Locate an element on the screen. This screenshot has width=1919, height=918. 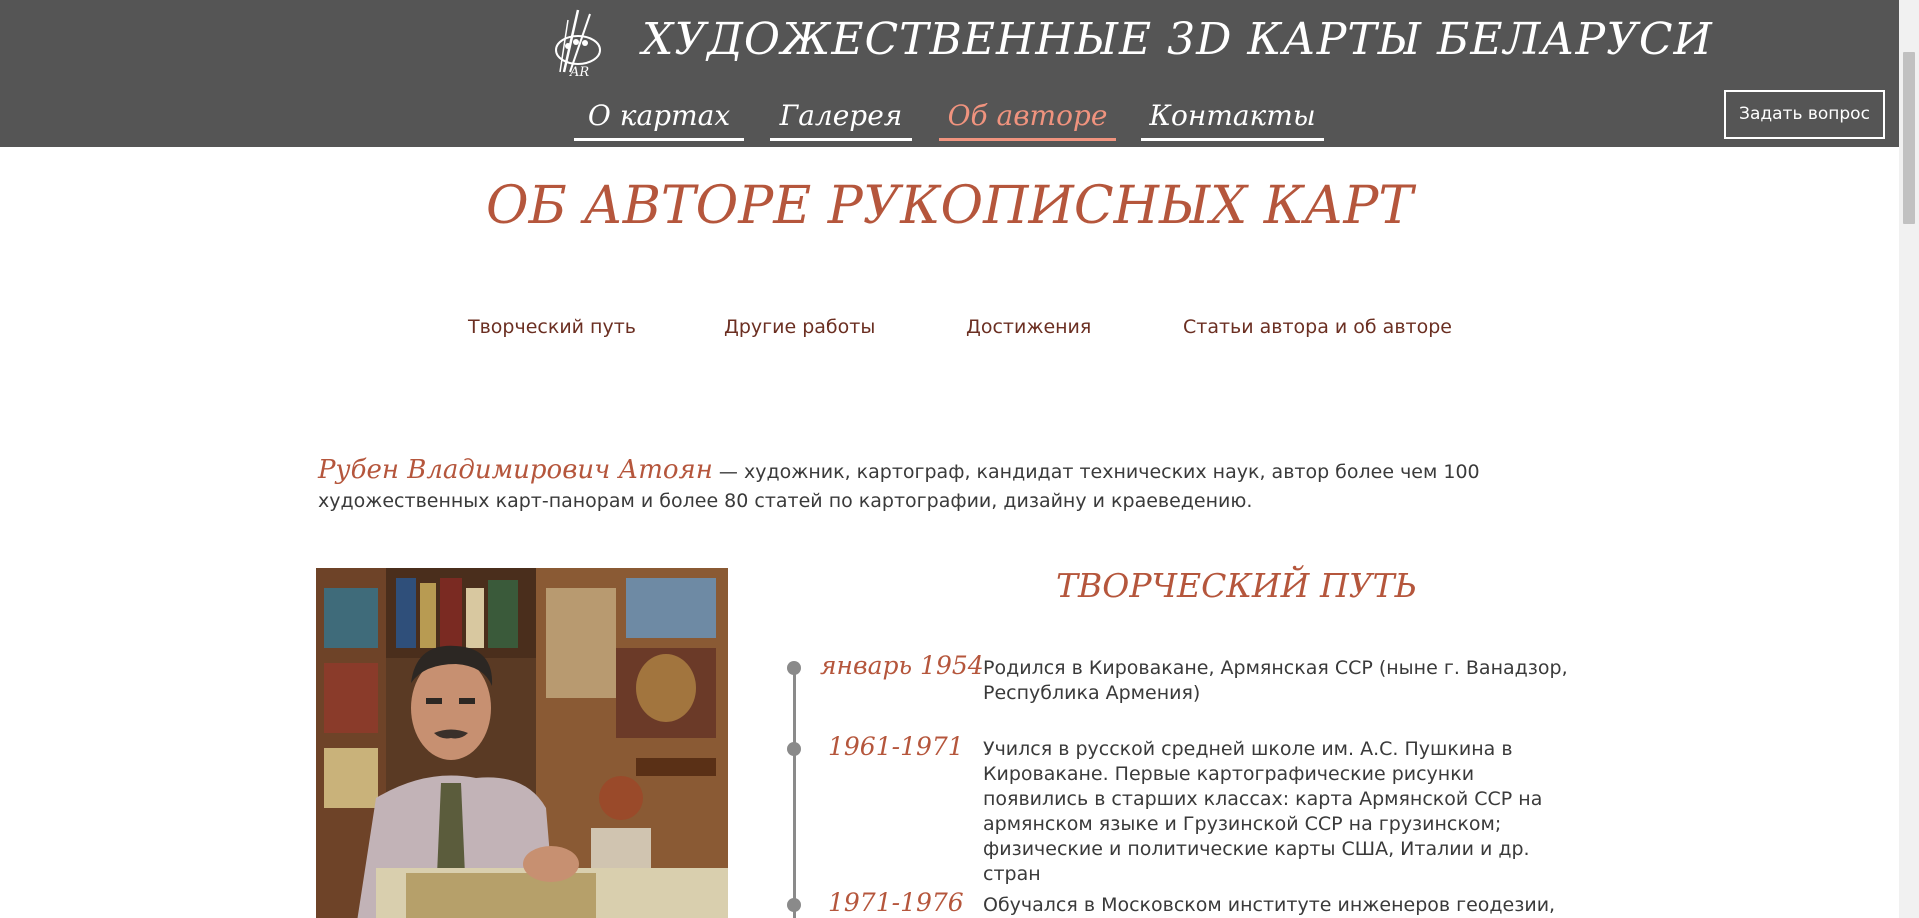
page-scrollbar is located at coordinates (1909, 459).